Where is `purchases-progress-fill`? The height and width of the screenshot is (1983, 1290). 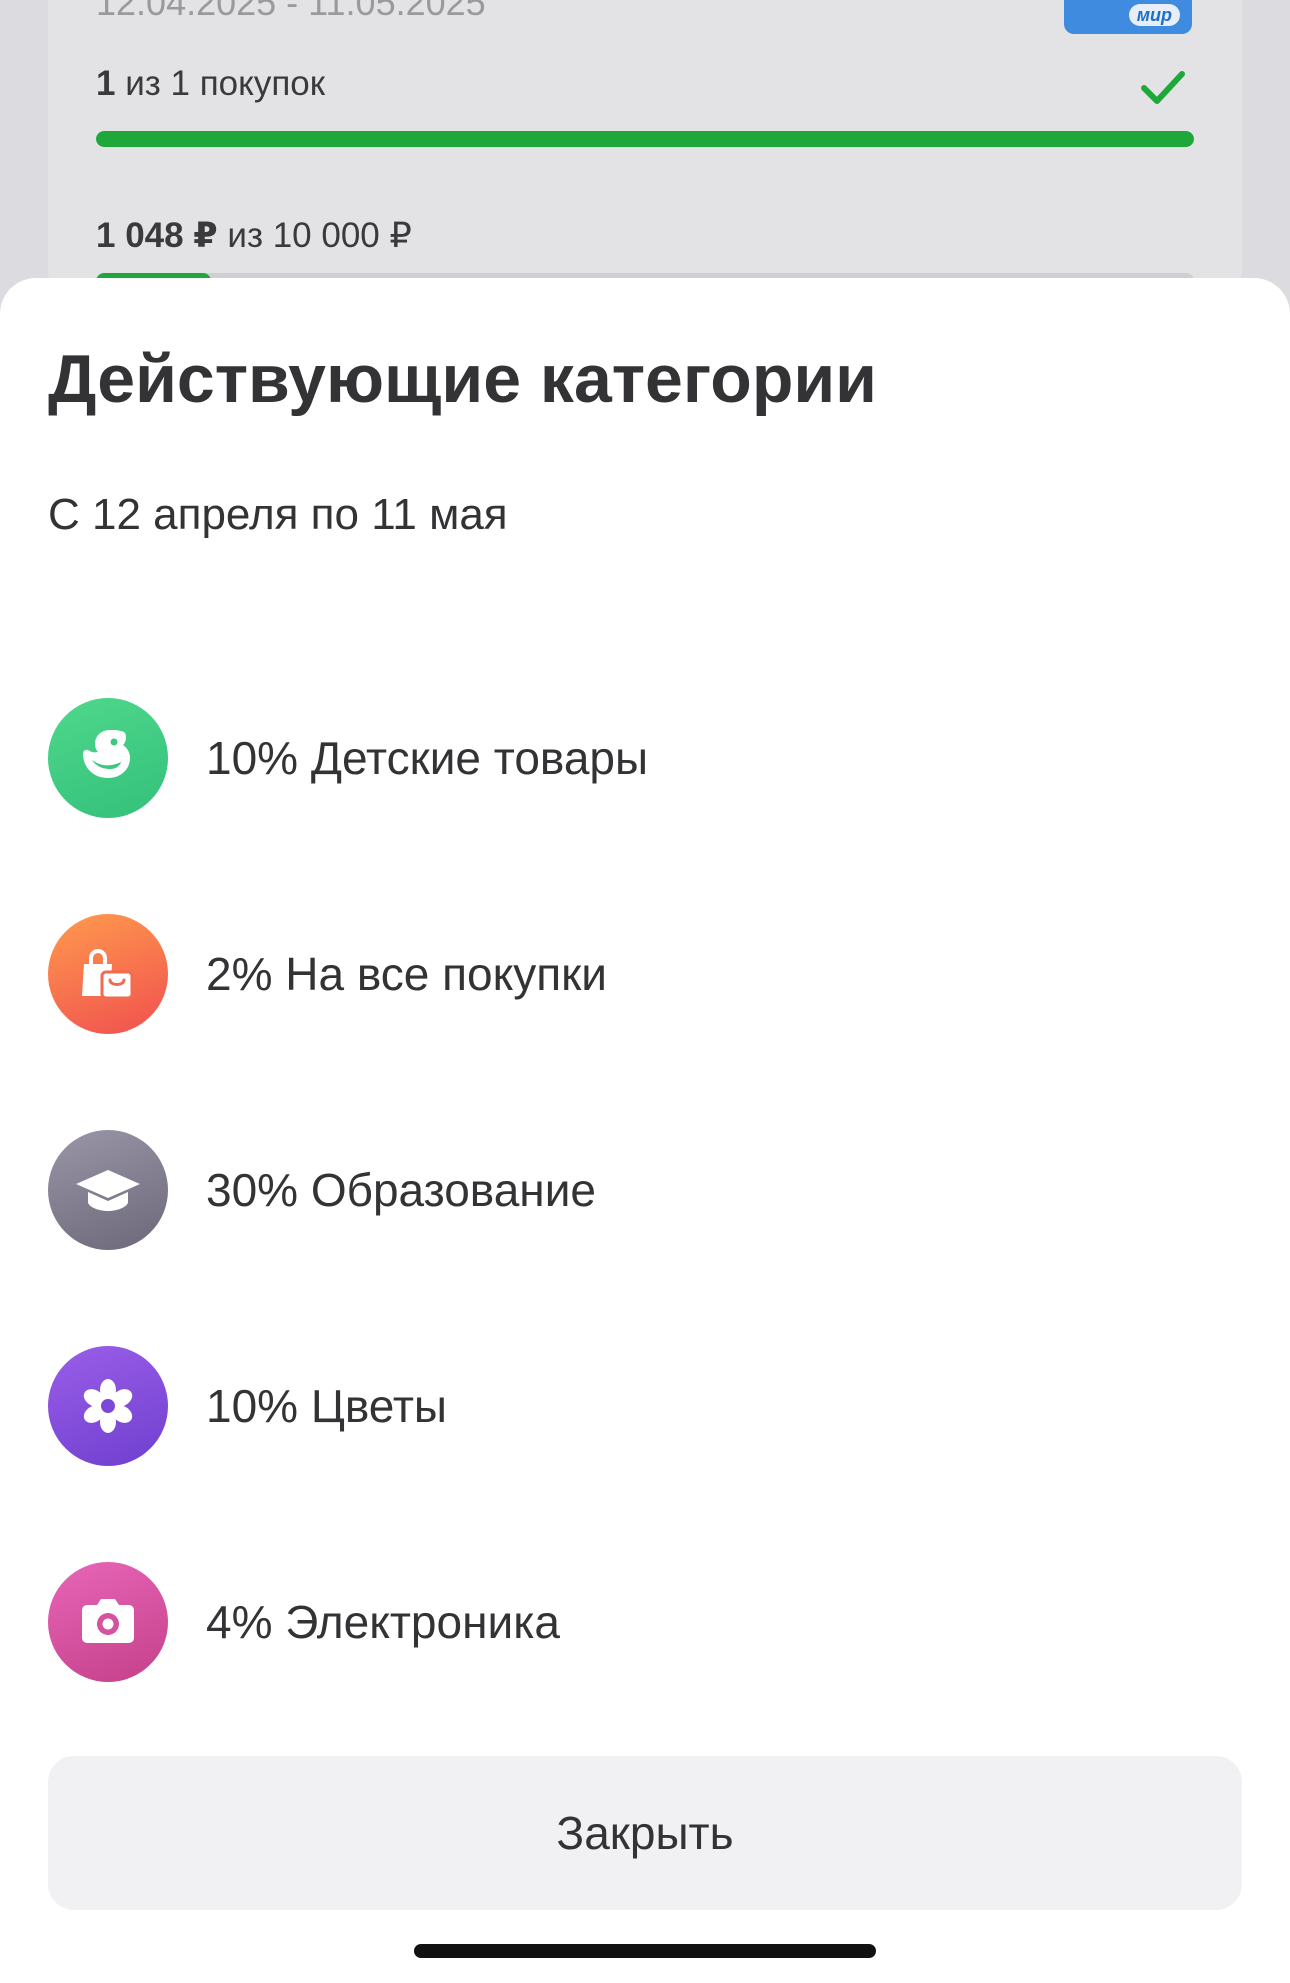 purchases-progress-fill is located at coordinates (645, 139).